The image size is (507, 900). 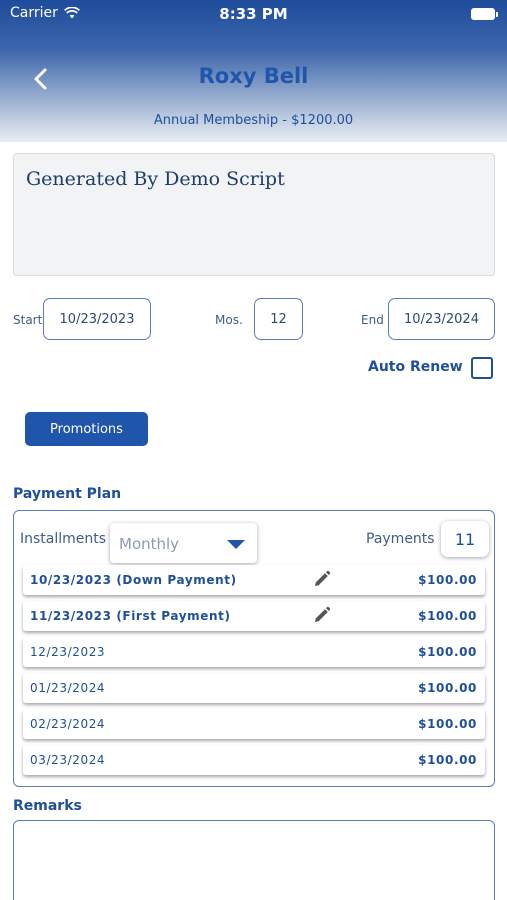 I want to click on payment-date: 11/23/2023 (First Payment), so click(x=130, y=616).